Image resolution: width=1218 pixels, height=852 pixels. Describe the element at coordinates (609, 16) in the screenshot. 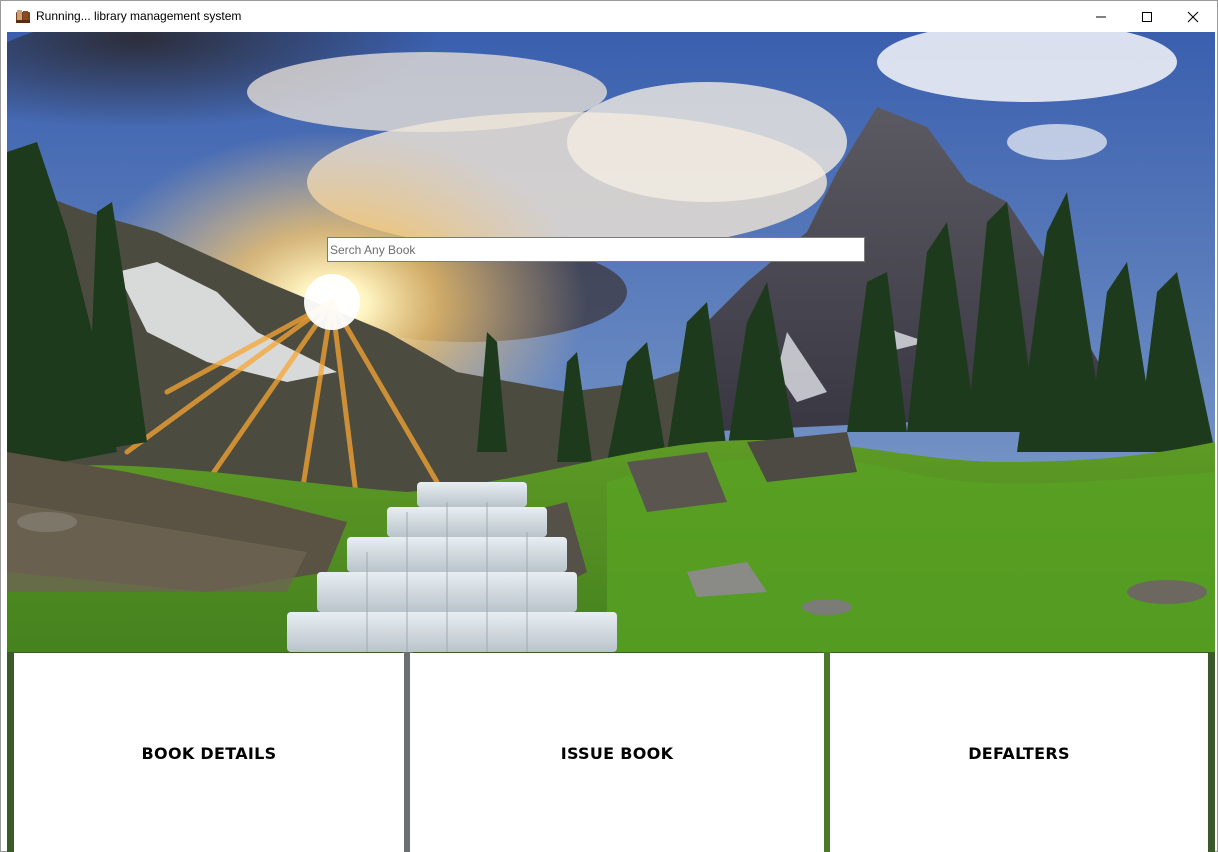

I see `title-bar: Running... library management system` at that location.